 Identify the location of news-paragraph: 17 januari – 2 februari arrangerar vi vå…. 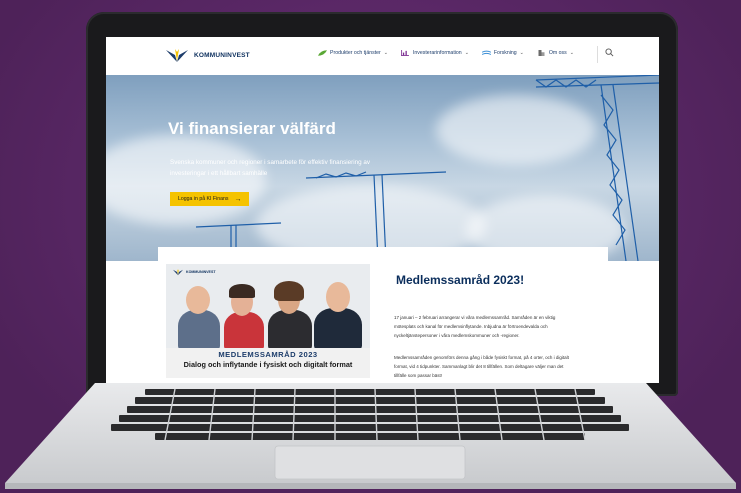
(475, 326).